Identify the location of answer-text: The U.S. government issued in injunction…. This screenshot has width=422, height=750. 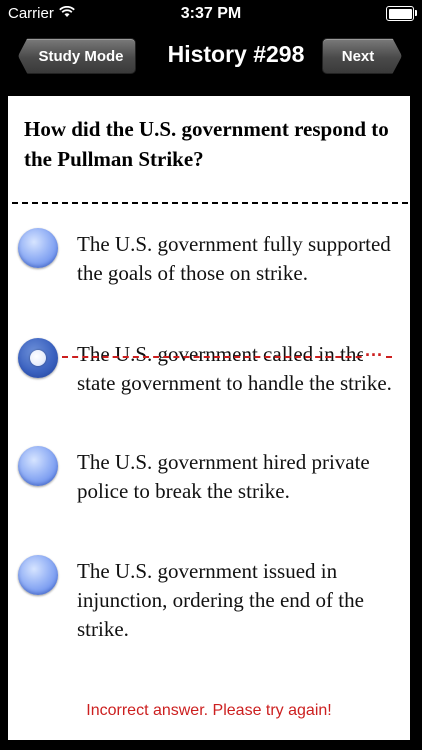
(220, 600).